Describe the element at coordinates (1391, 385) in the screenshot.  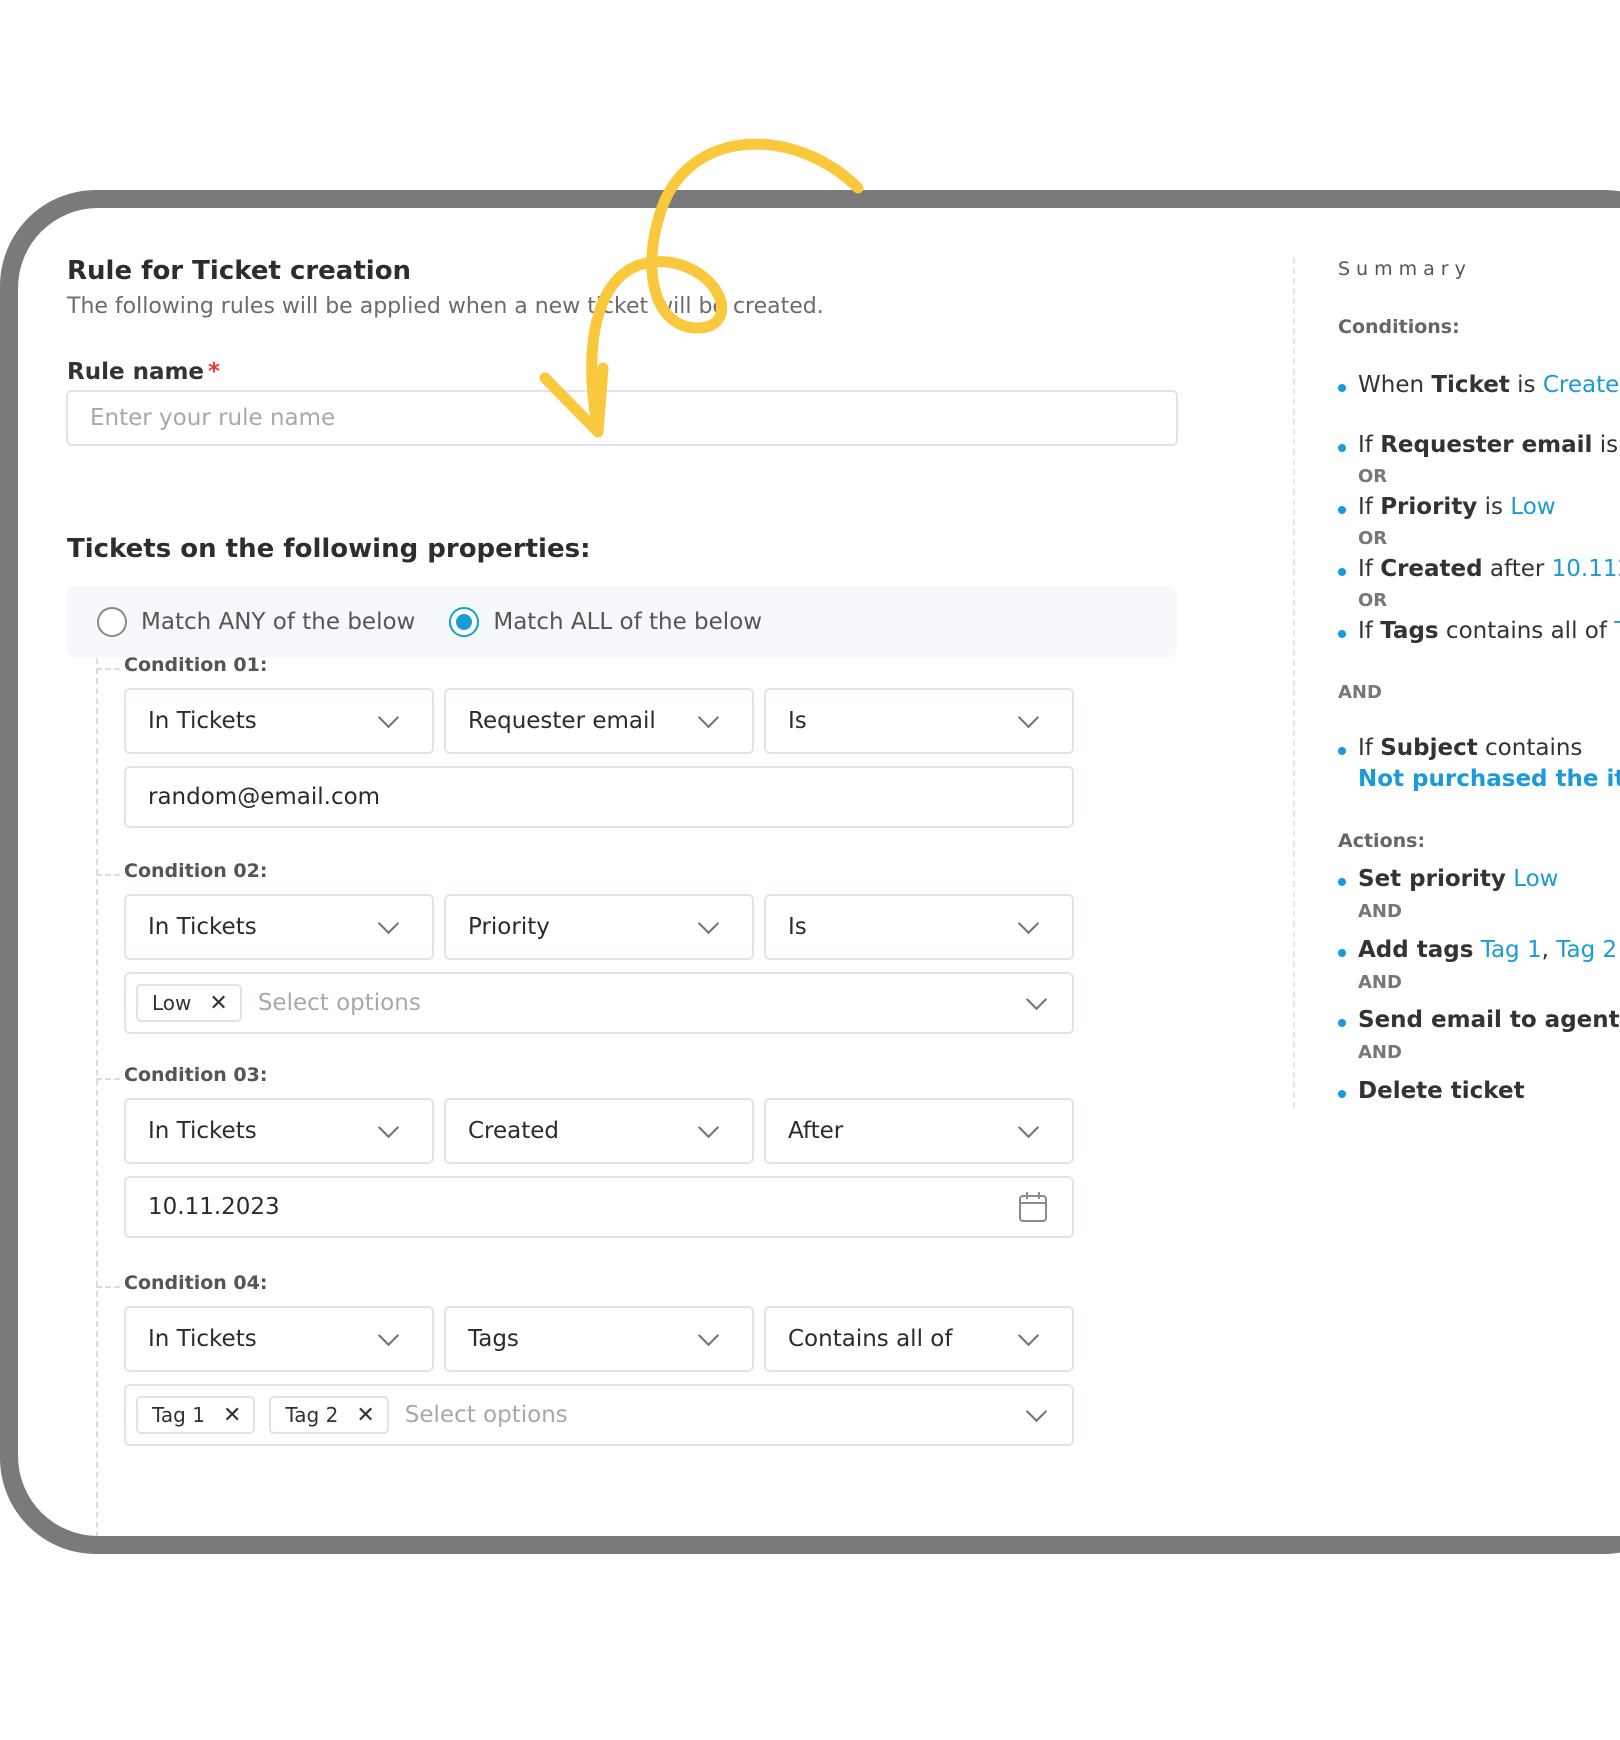
I see `summary-prefix: When` at that location.